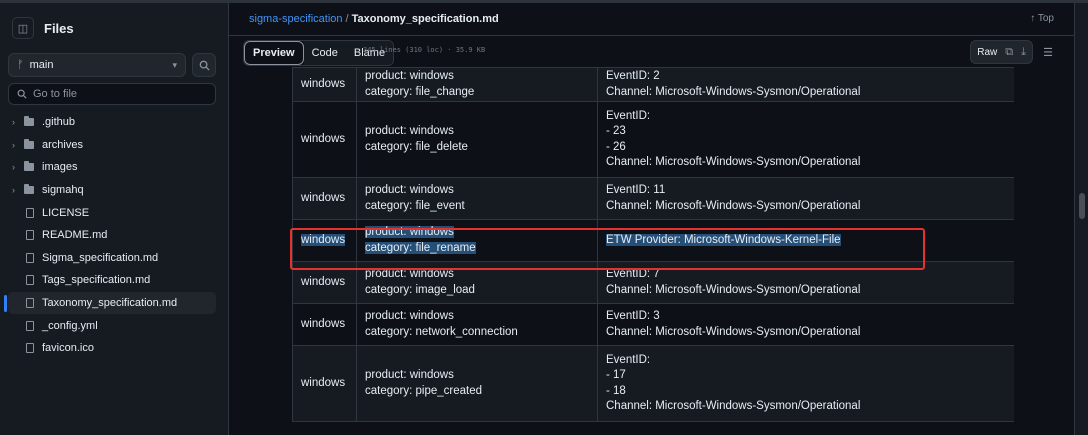  I want to click on go-to-file-input, so click(118, 94).